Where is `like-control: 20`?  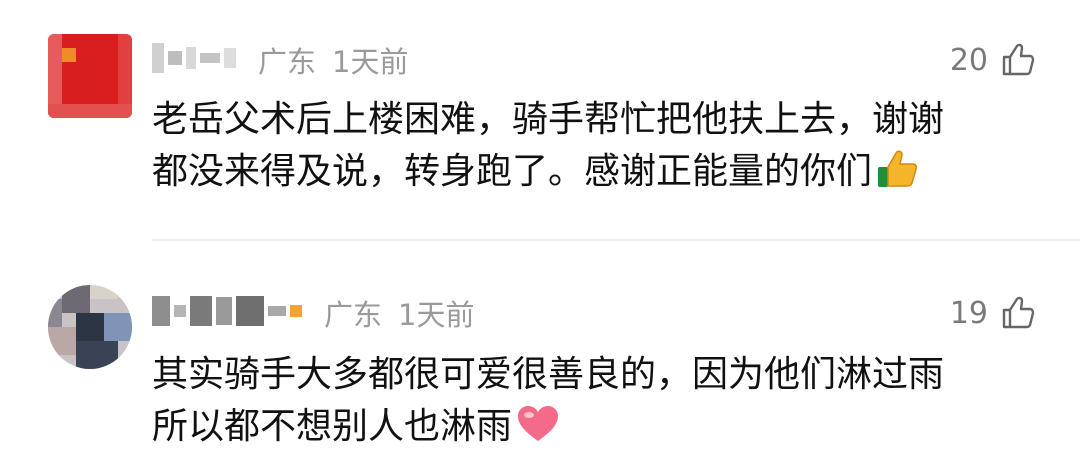 like-control: 20 is located at coordinates (993, 60).